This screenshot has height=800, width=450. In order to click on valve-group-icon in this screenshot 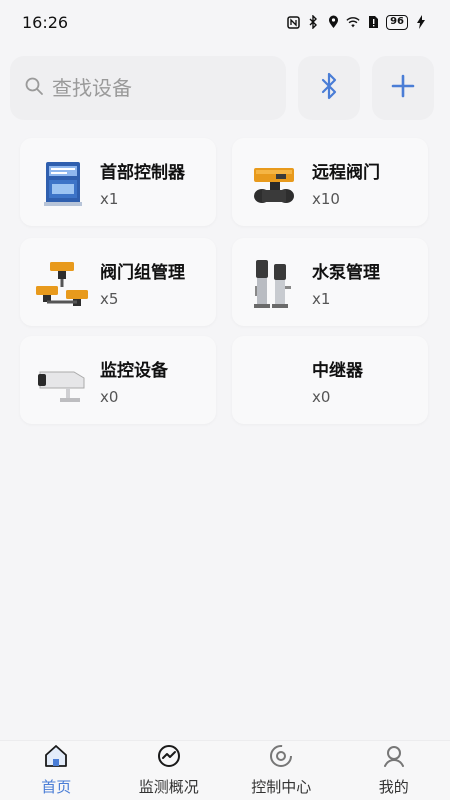, I will do `click(62, 284)`.